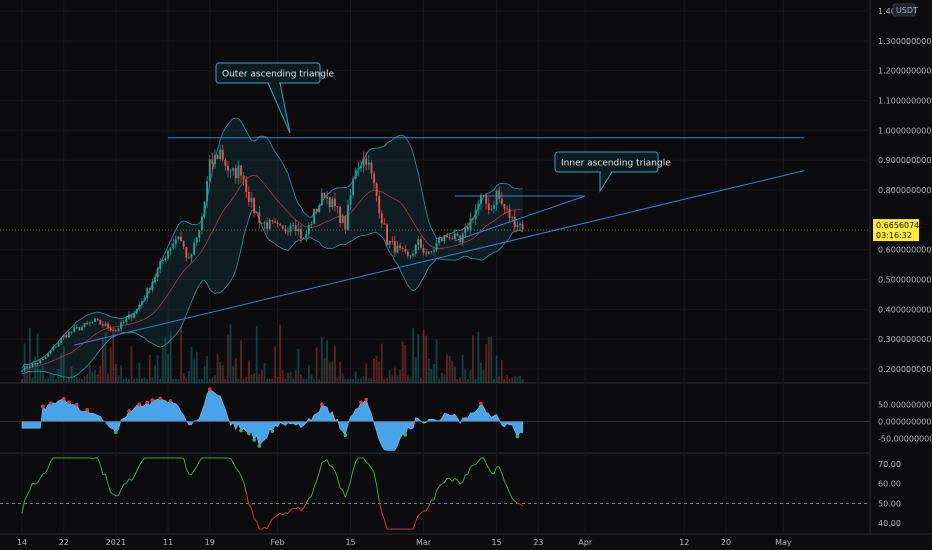 The image size is (932, 550). What do you see at coordinates (585, 542) in the screenshot?
I see `time-tick-label: Apr` at bounding box center [585, 542].